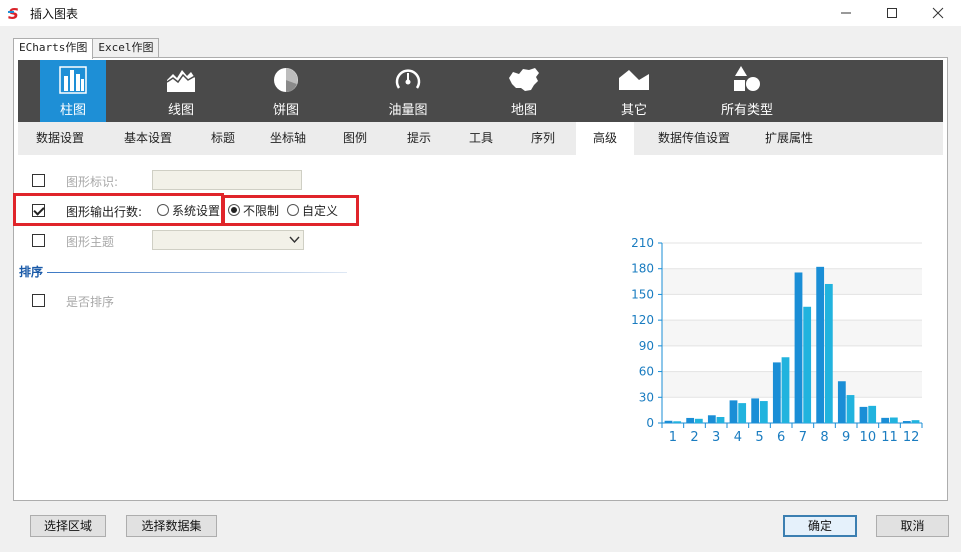 The width and height of the screenshot is (961, 552). Describe the element at coordinates (646, 346) in the screenshot. I see `y-tick-label: 90` at that location.